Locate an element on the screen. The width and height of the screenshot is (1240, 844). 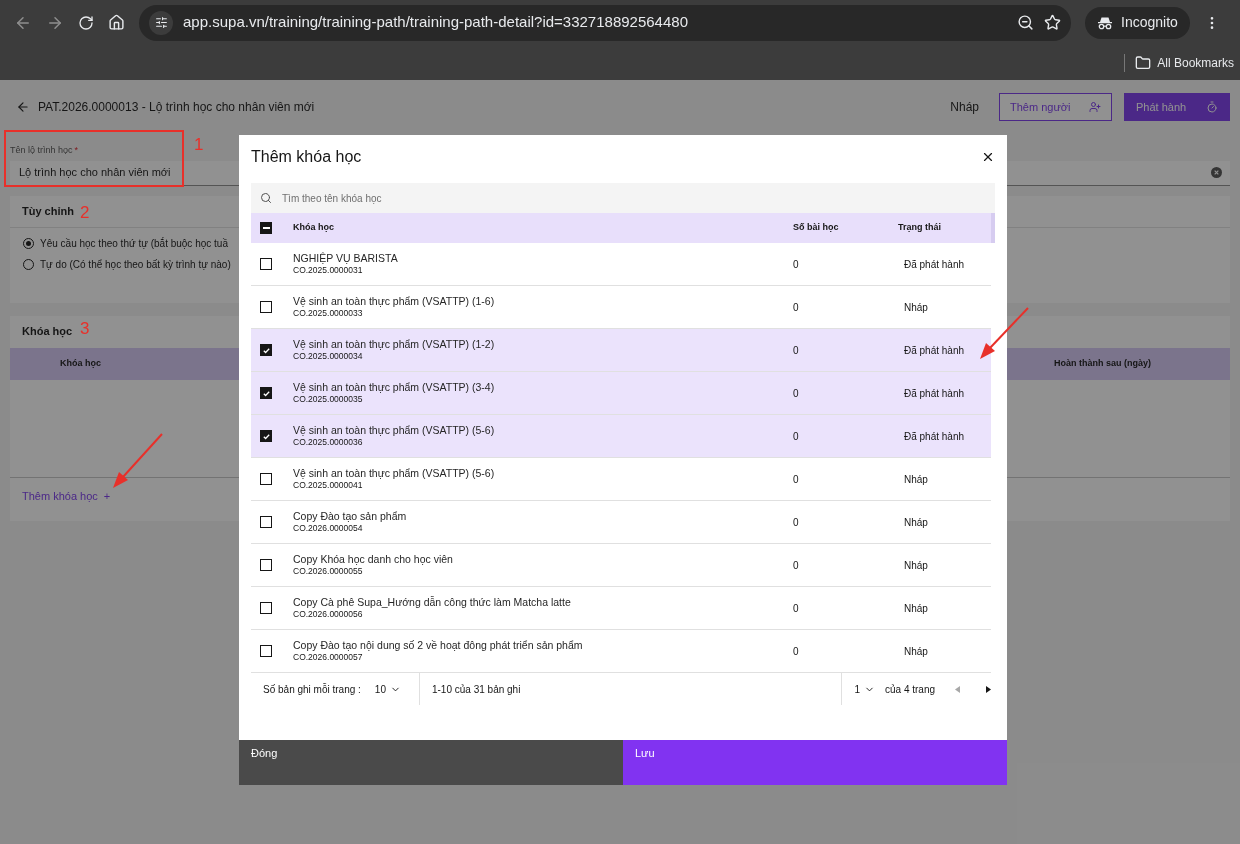
page-title: PAT.2026.0000013 - Lộ trình học cho nhân viên mới is located at coordinates (176, 107).